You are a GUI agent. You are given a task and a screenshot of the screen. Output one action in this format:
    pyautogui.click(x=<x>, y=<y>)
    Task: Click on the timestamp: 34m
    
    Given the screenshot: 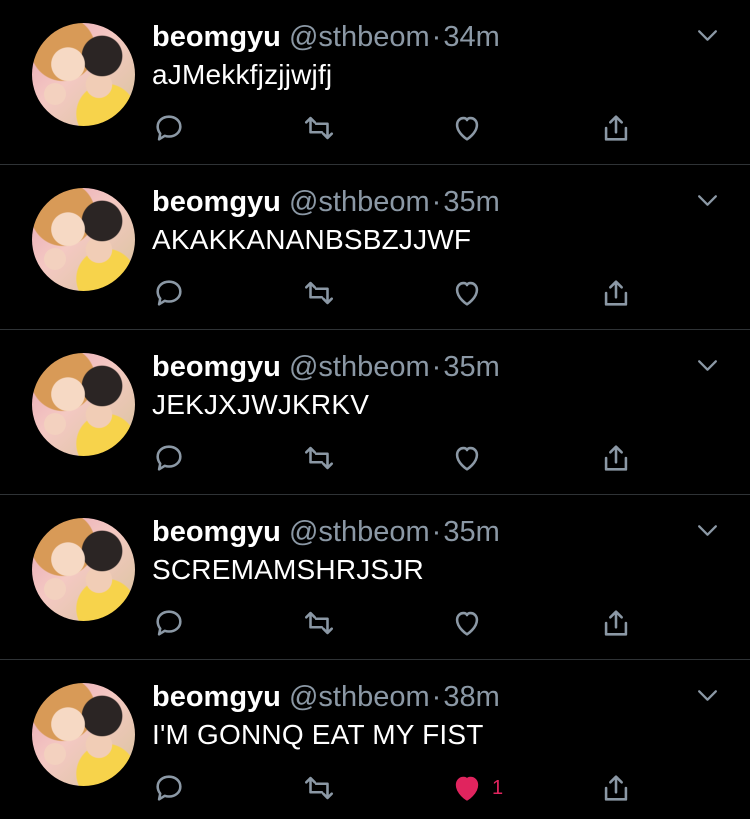 What is the action you would take?
    pyautogui.click(x=471, y=37)
    